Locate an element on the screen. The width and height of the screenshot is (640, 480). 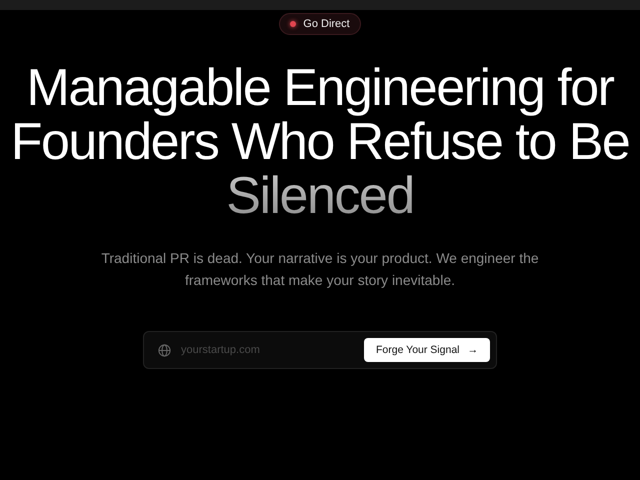
badge-label: Go Direct is located at coordinates (326, 24).